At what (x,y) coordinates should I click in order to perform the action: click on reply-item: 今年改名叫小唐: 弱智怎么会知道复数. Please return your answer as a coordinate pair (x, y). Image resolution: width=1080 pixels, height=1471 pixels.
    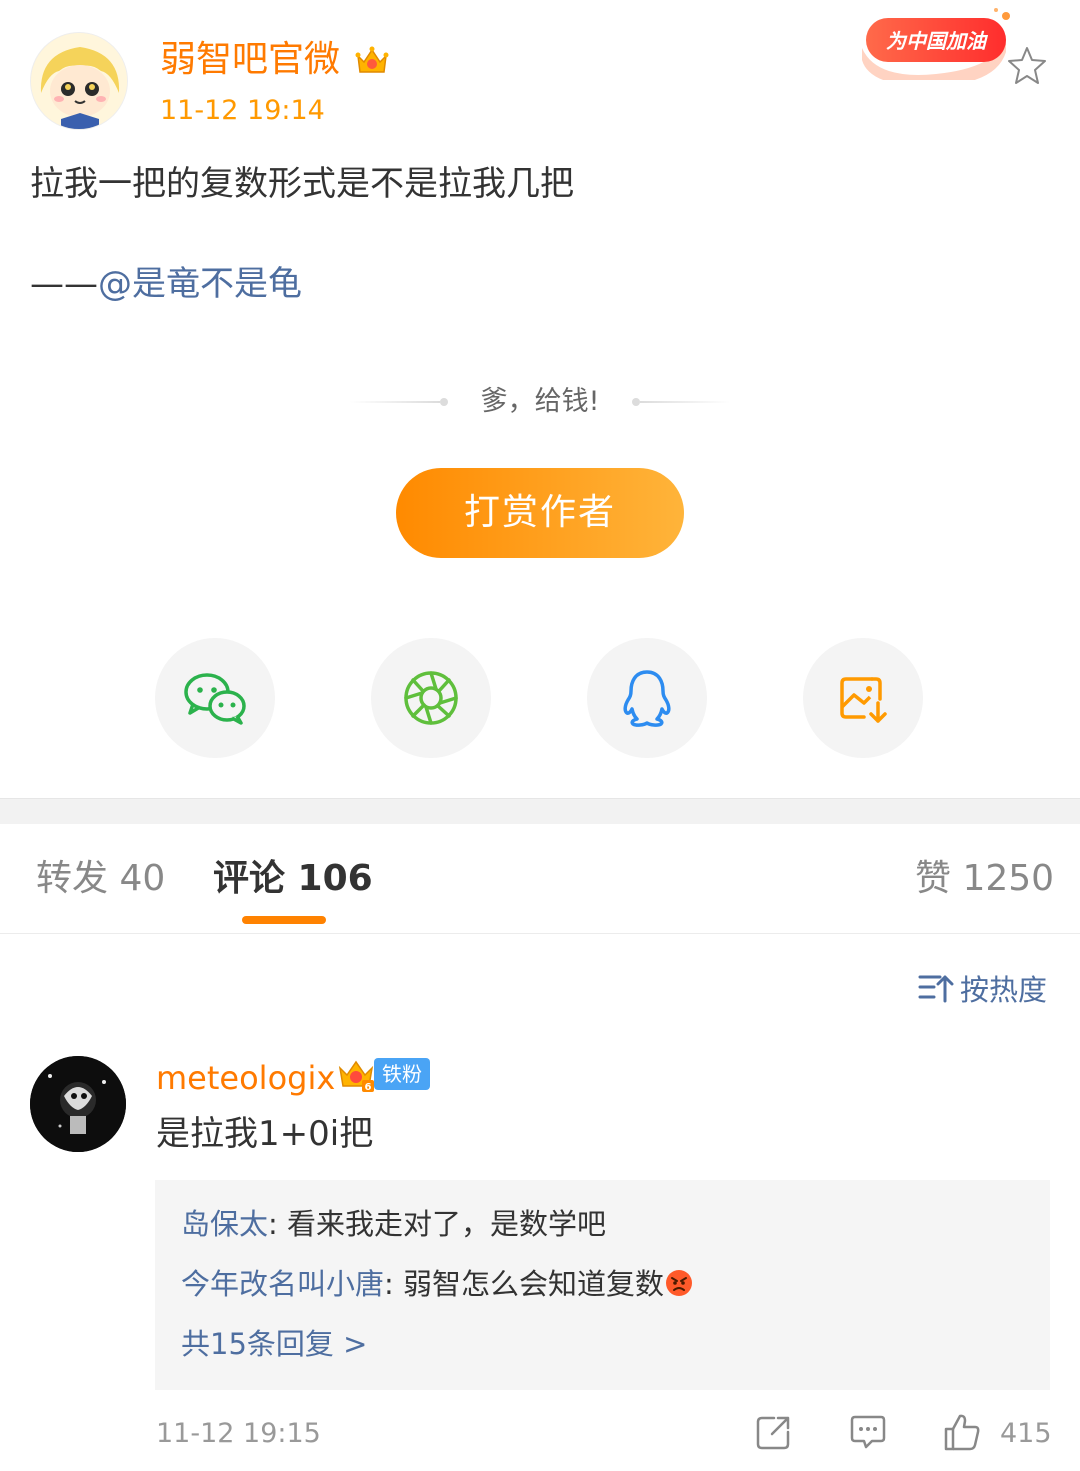
    Looking at the image, I should click on (437, 1284).